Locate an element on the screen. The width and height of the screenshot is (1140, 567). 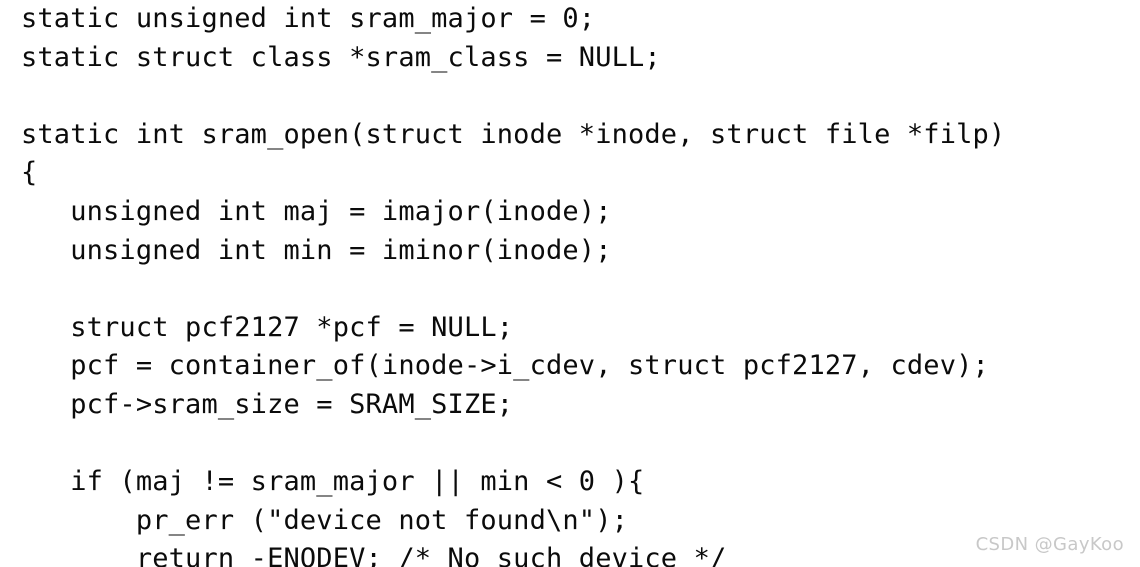
code-line: static unsigned int sram_major = 0; is located at coordinates (308, 18).